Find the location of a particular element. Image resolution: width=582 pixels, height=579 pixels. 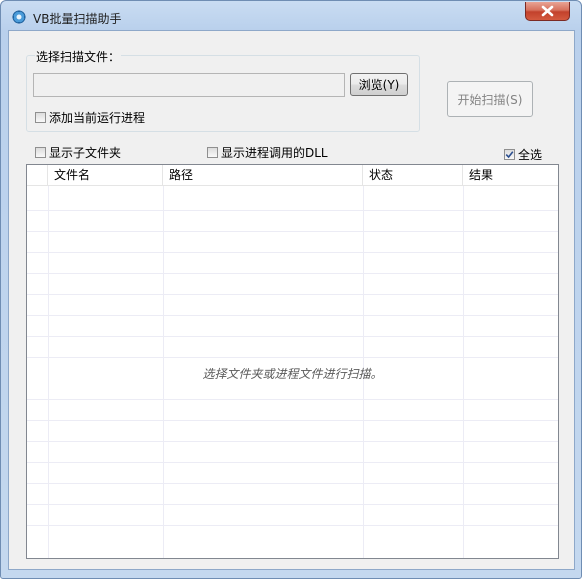

show-dll-option: 显示进程调用的DLL is located at coordinates (267, 152).